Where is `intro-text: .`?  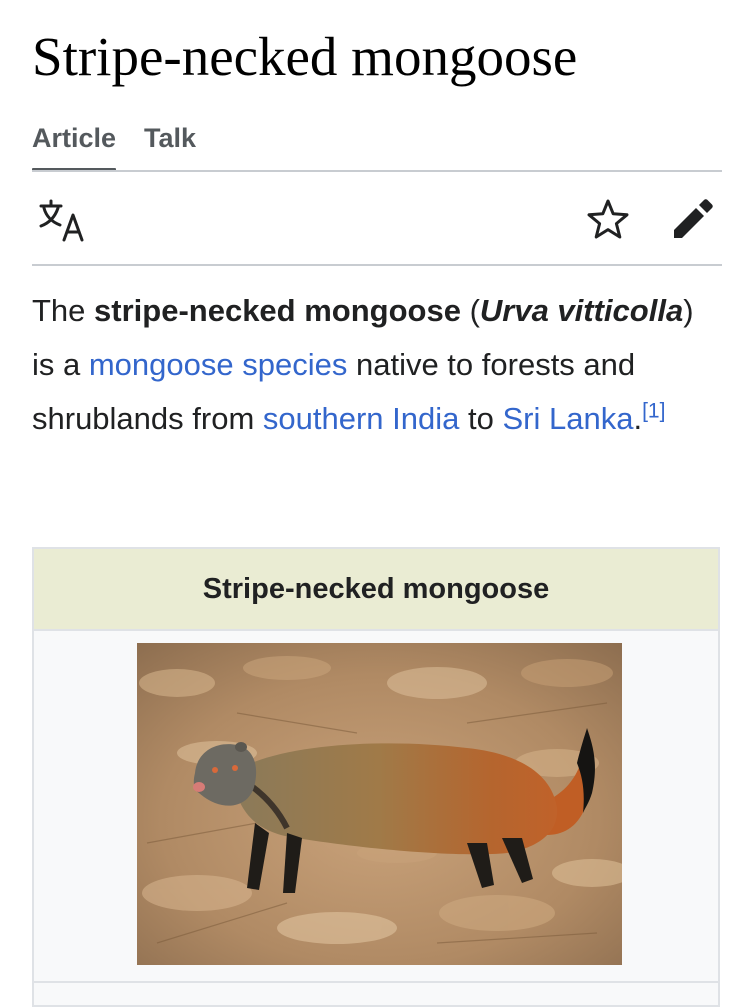 intro-text: . is located at coordinates (638, 418).